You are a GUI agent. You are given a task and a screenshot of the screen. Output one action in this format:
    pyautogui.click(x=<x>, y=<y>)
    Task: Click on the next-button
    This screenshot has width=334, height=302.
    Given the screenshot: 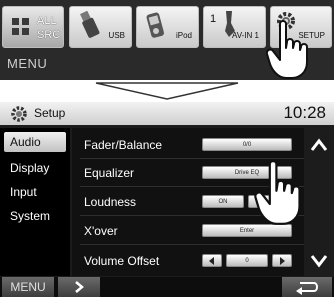 What is the action you would take?
    pyautogui.click(x=79, y=287)
    